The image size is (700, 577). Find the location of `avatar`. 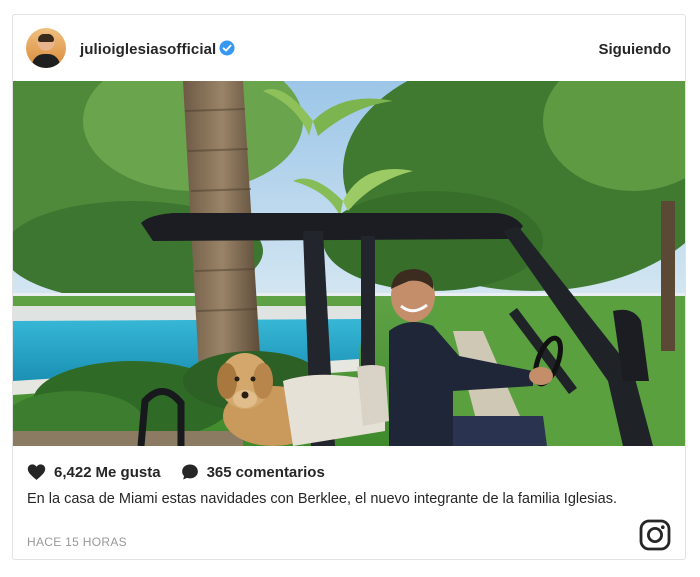

avatar is located at coordinates (46, 48).